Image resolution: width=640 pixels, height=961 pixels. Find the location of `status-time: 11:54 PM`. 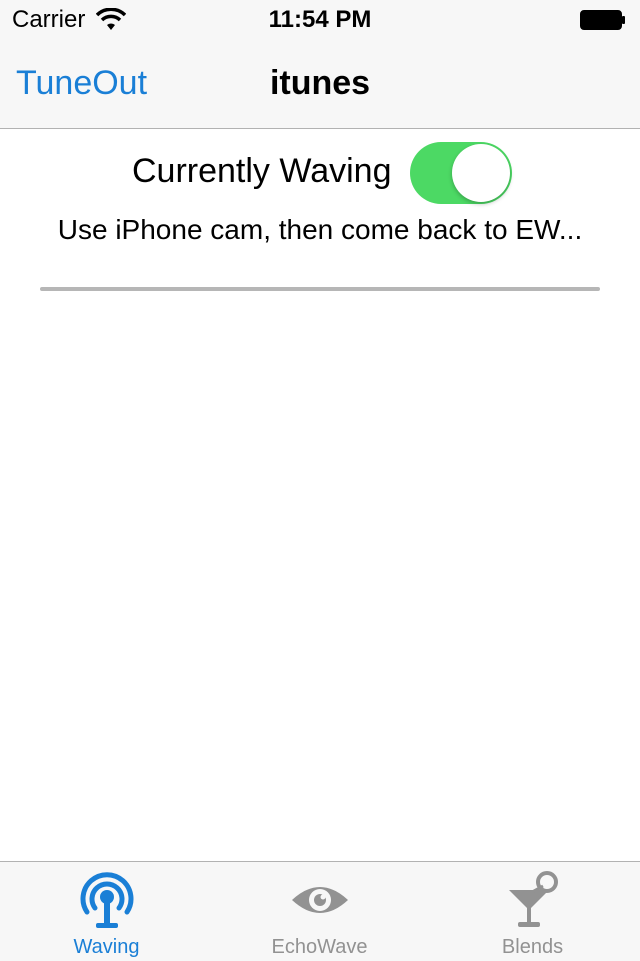

status-time: 11:54 PM is located at coordinates (320, 19).